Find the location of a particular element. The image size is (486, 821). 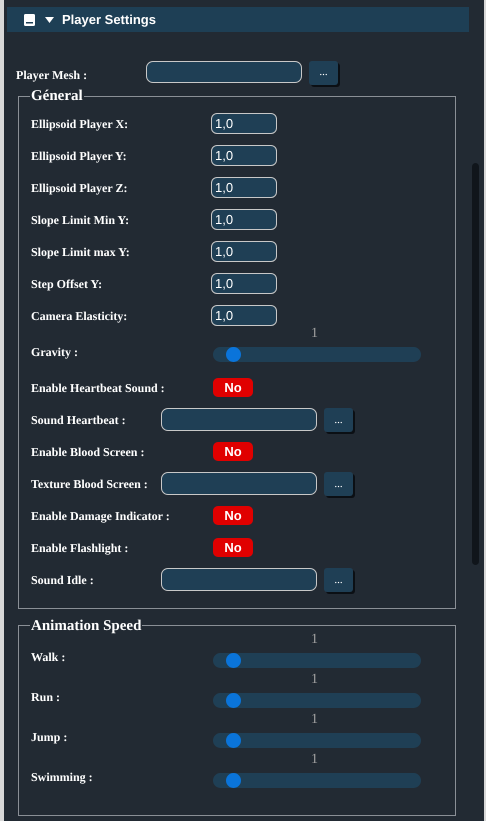

field-label: Gravity : is located at coordinates (54, 351).